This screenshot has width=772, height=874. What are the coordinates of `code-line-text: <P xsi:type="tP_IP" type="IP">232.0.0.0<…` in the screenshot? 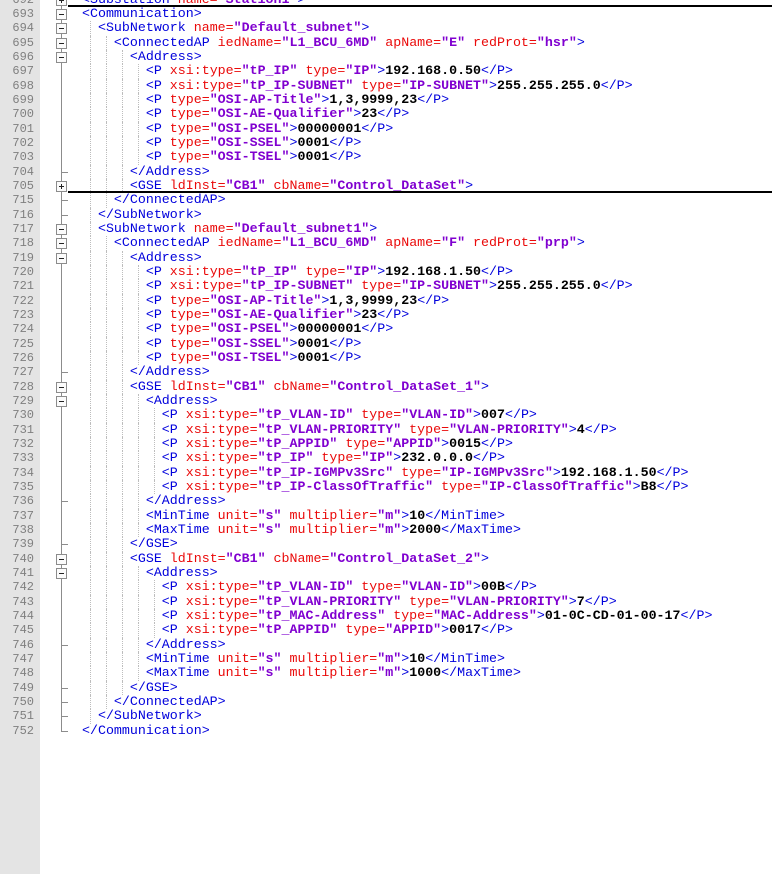 It's located at (426, 458).